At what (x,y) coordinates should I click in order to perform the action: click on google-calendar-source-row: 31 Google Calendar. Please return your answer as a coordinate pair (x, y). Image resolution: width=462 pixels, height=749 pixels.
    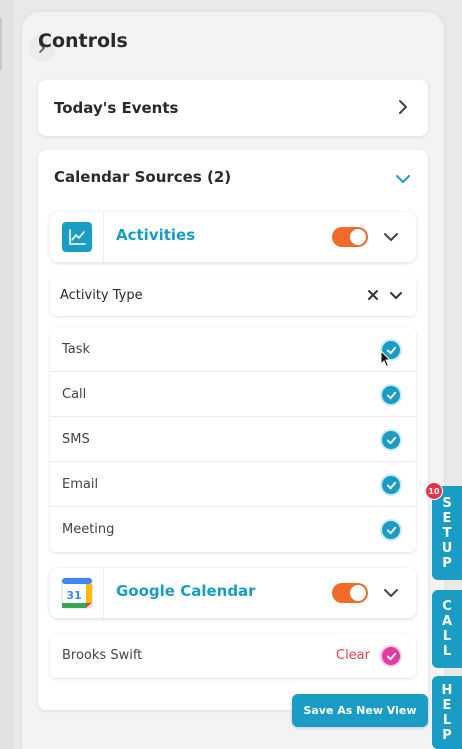
    Looking at the image, I should click on (233, 593).